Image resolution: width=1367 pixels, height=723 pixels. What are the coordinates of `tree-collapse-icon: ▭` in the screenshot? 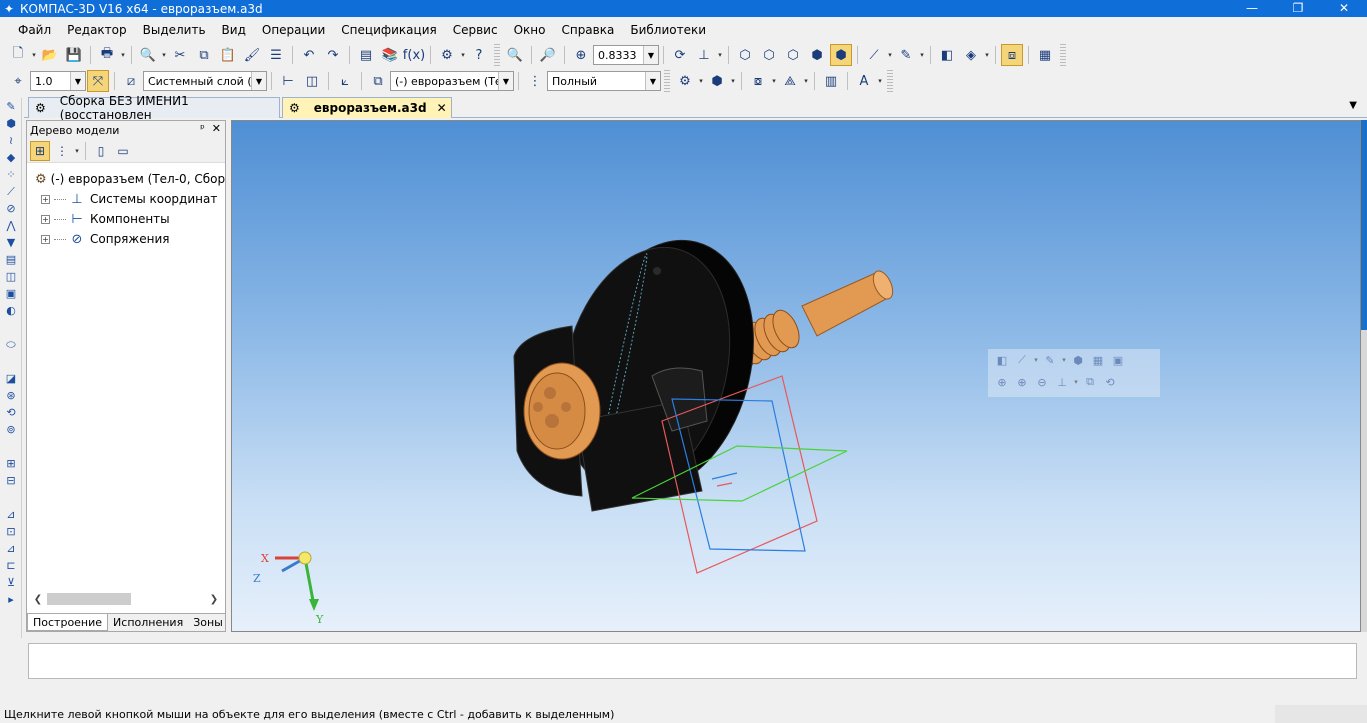 It's located at (123, 151).